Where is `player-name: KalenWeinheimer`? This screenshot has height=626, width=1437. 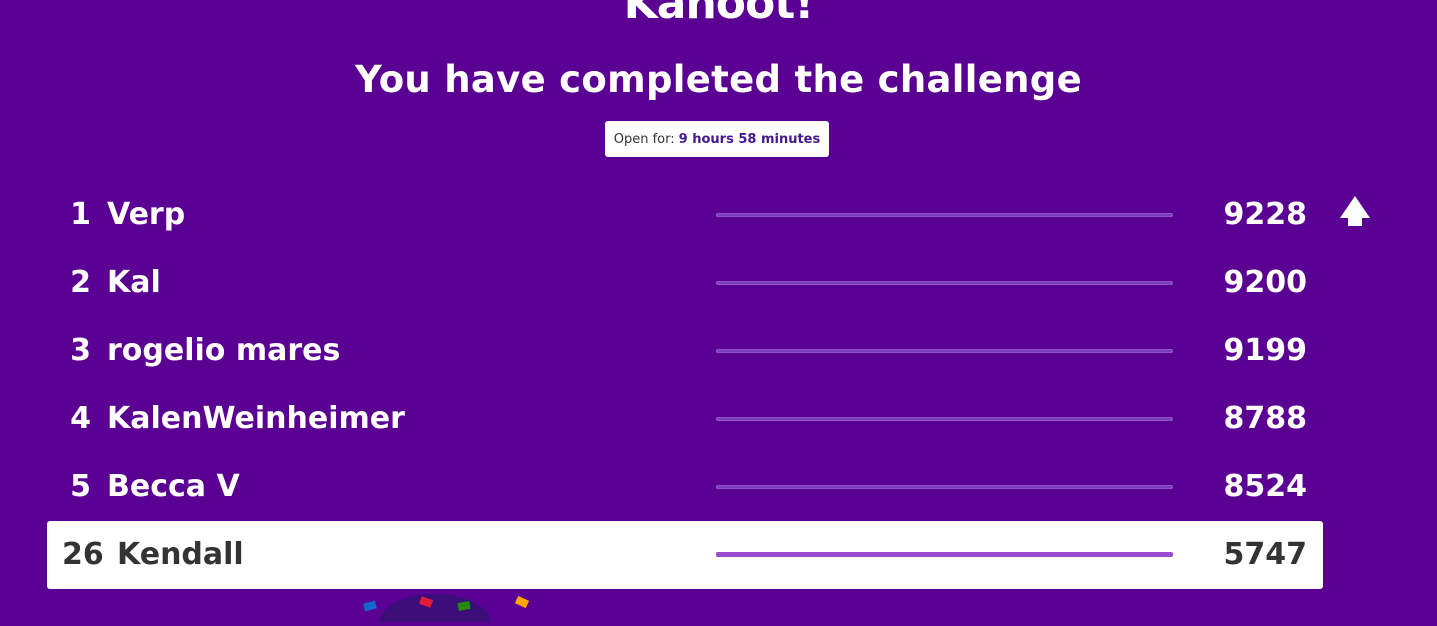 player-name: KalenWeinheimer is located at coordinates (256, 418).